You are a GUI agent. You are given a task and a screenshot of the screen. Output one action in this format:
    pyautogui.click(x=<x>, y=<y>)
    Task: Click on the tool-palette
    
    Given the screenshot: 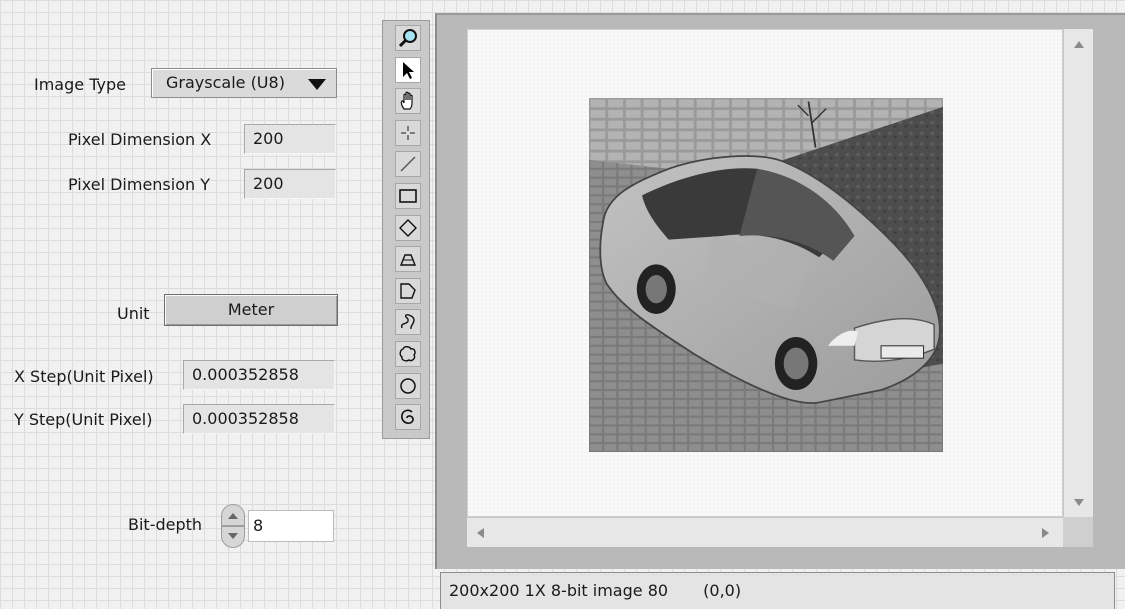 What is the action you would take?
    pyautogui.click(x=406, y=229)
    